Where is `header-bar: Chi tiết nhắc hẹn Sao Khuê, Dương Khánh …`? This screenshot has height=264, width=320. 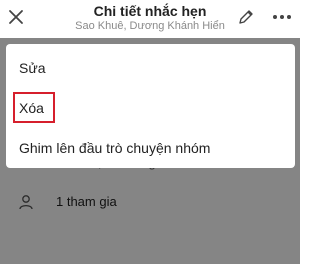
header-bar: Chi tiết nhắc hẹn Sao Khuê, Dương Khánh … is located at coordinates (150, 19).